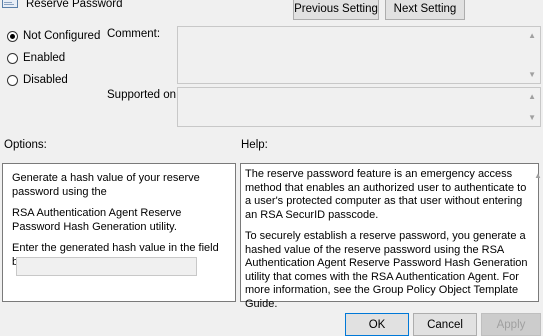 Image resolution: width=543 pixels, height=336 pixels. What do you see at coordinates (336, 10) in the screenshot?
I see `previous-setting-button: Previous Setting` at bounding box center [336, 10].